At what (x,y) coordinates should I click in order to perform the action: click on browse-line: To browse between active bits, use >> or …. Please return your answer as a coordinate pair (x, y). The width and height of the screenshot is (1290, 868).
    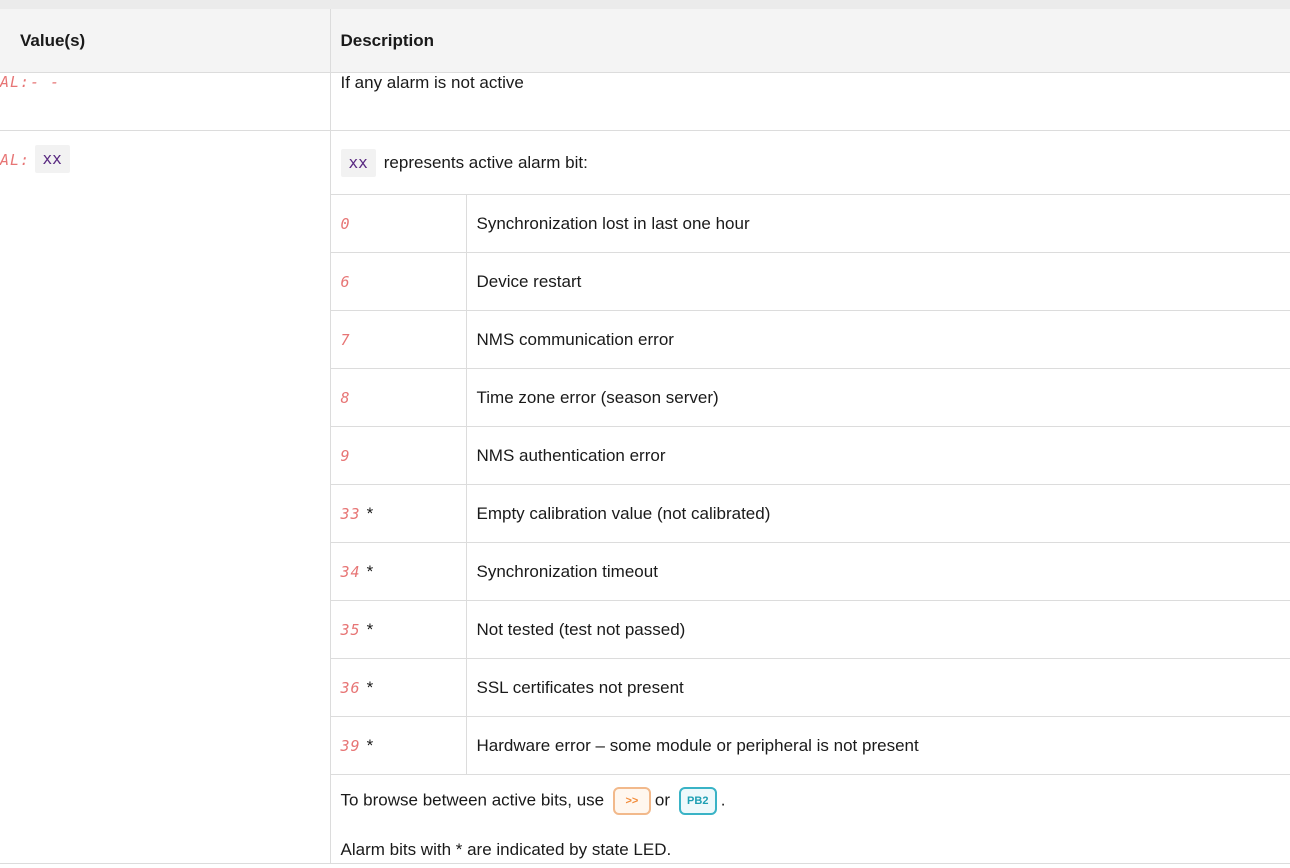
    Looking at the image, I should click on (811, 801).